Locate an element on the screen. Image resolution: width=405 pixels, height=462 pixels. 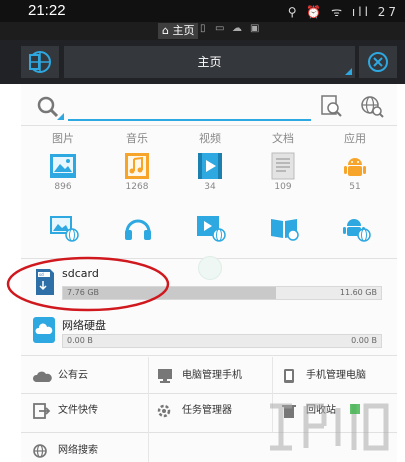
video-icon is located at coordinates (210, 166).